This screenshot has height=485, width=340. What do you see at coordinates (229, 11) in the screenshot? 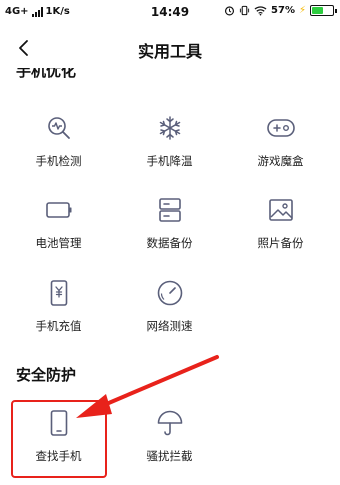
I see `alarm-icon` at bounding box center [229, 11].